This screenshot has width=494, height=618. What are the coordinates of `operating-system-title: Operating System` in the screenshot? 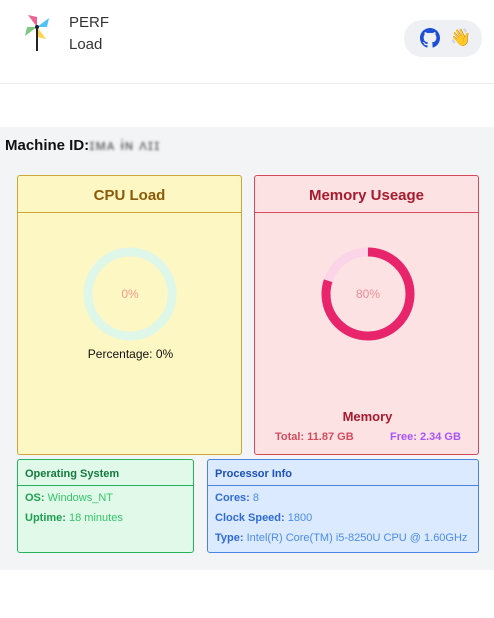 It's located at (105, 473).